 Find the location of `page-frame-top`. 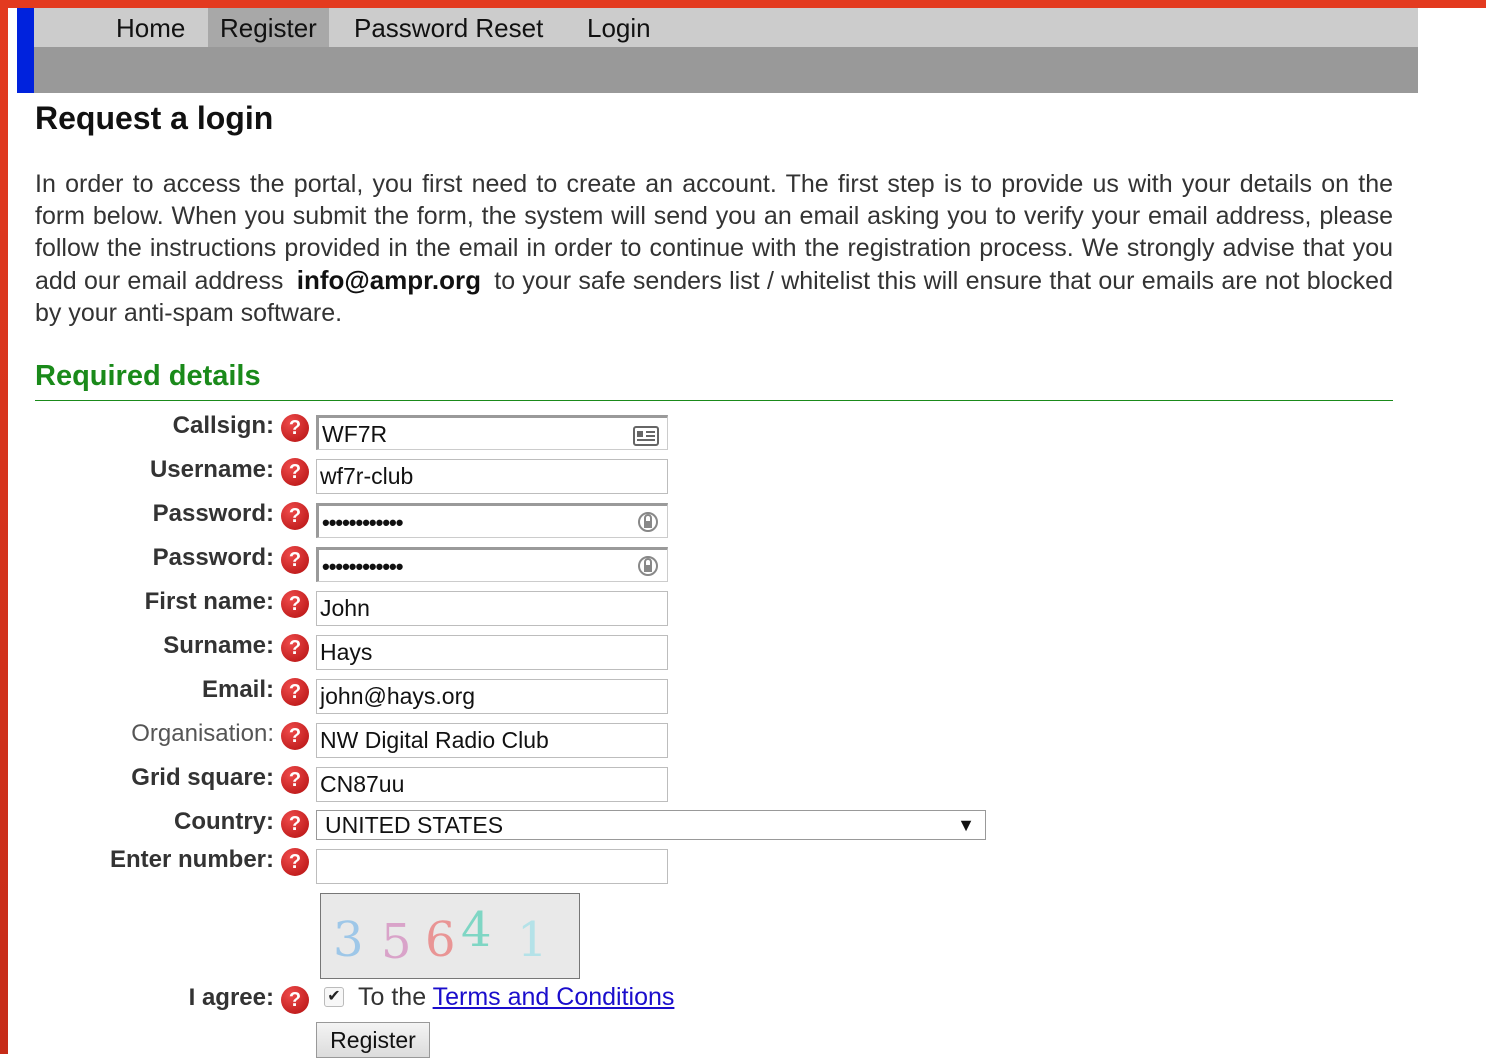

page-frame-top is located at coordinates (743, 4).